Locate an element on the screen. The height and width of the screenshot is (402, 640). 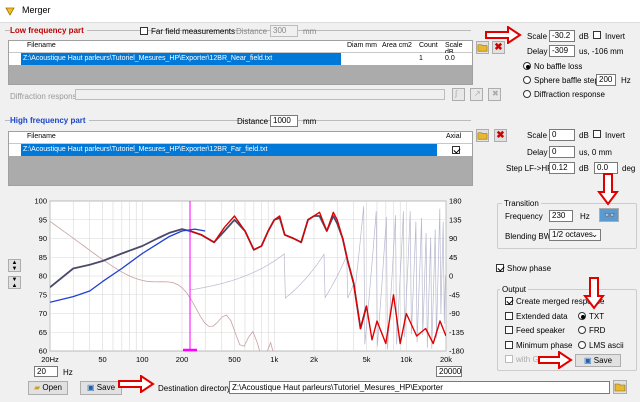
lf-delete-button: ✖ is located at coordinates (498, 47).